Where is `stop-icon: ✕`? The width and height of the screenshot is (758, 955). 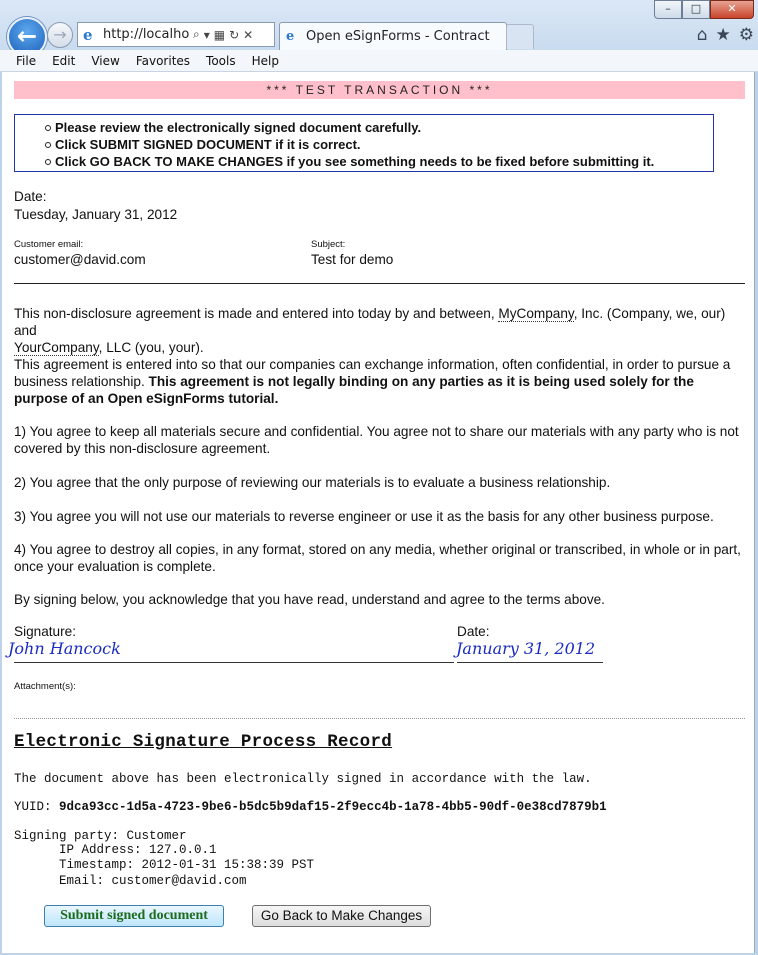 stop-icon: ✕ is located at coordinates (248, 35).